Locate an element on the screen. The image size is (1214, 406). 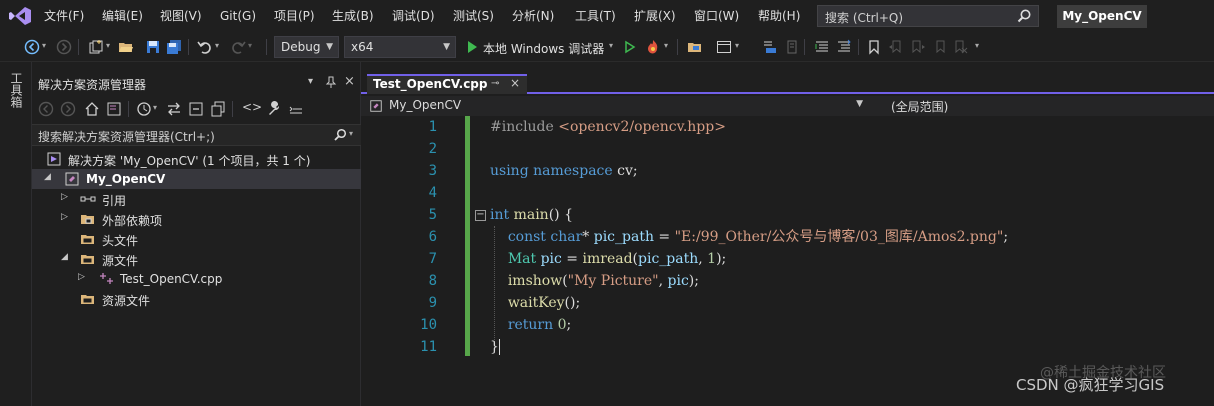
menu-window: 窗口(W) is located at coordinates (716, 16).